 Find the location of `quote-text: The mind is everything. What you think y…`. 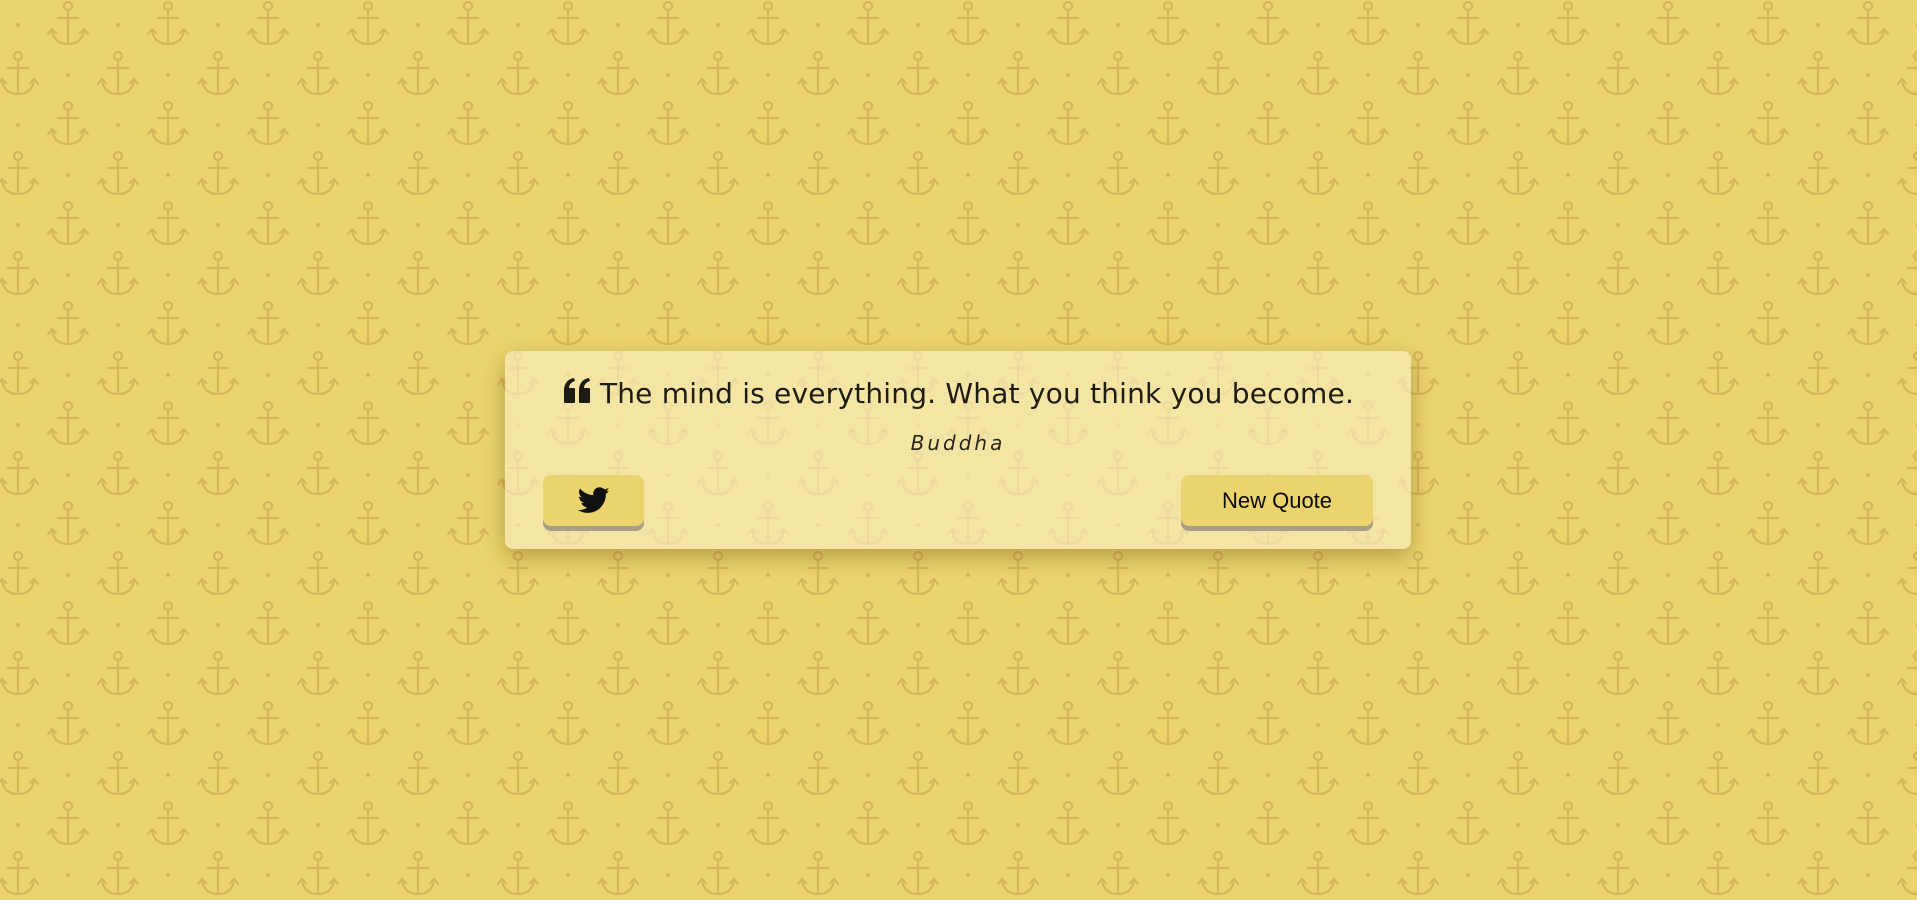

quote-text: The mind is everything. What you think y… is located at coordinates (977, 393).